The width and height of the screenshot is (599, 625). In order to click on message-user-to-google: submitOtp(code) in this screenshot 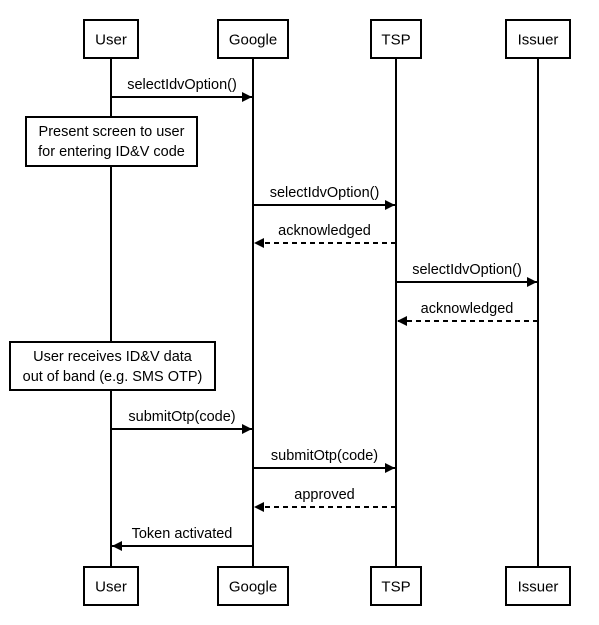, I will do `click(181, 421)`.